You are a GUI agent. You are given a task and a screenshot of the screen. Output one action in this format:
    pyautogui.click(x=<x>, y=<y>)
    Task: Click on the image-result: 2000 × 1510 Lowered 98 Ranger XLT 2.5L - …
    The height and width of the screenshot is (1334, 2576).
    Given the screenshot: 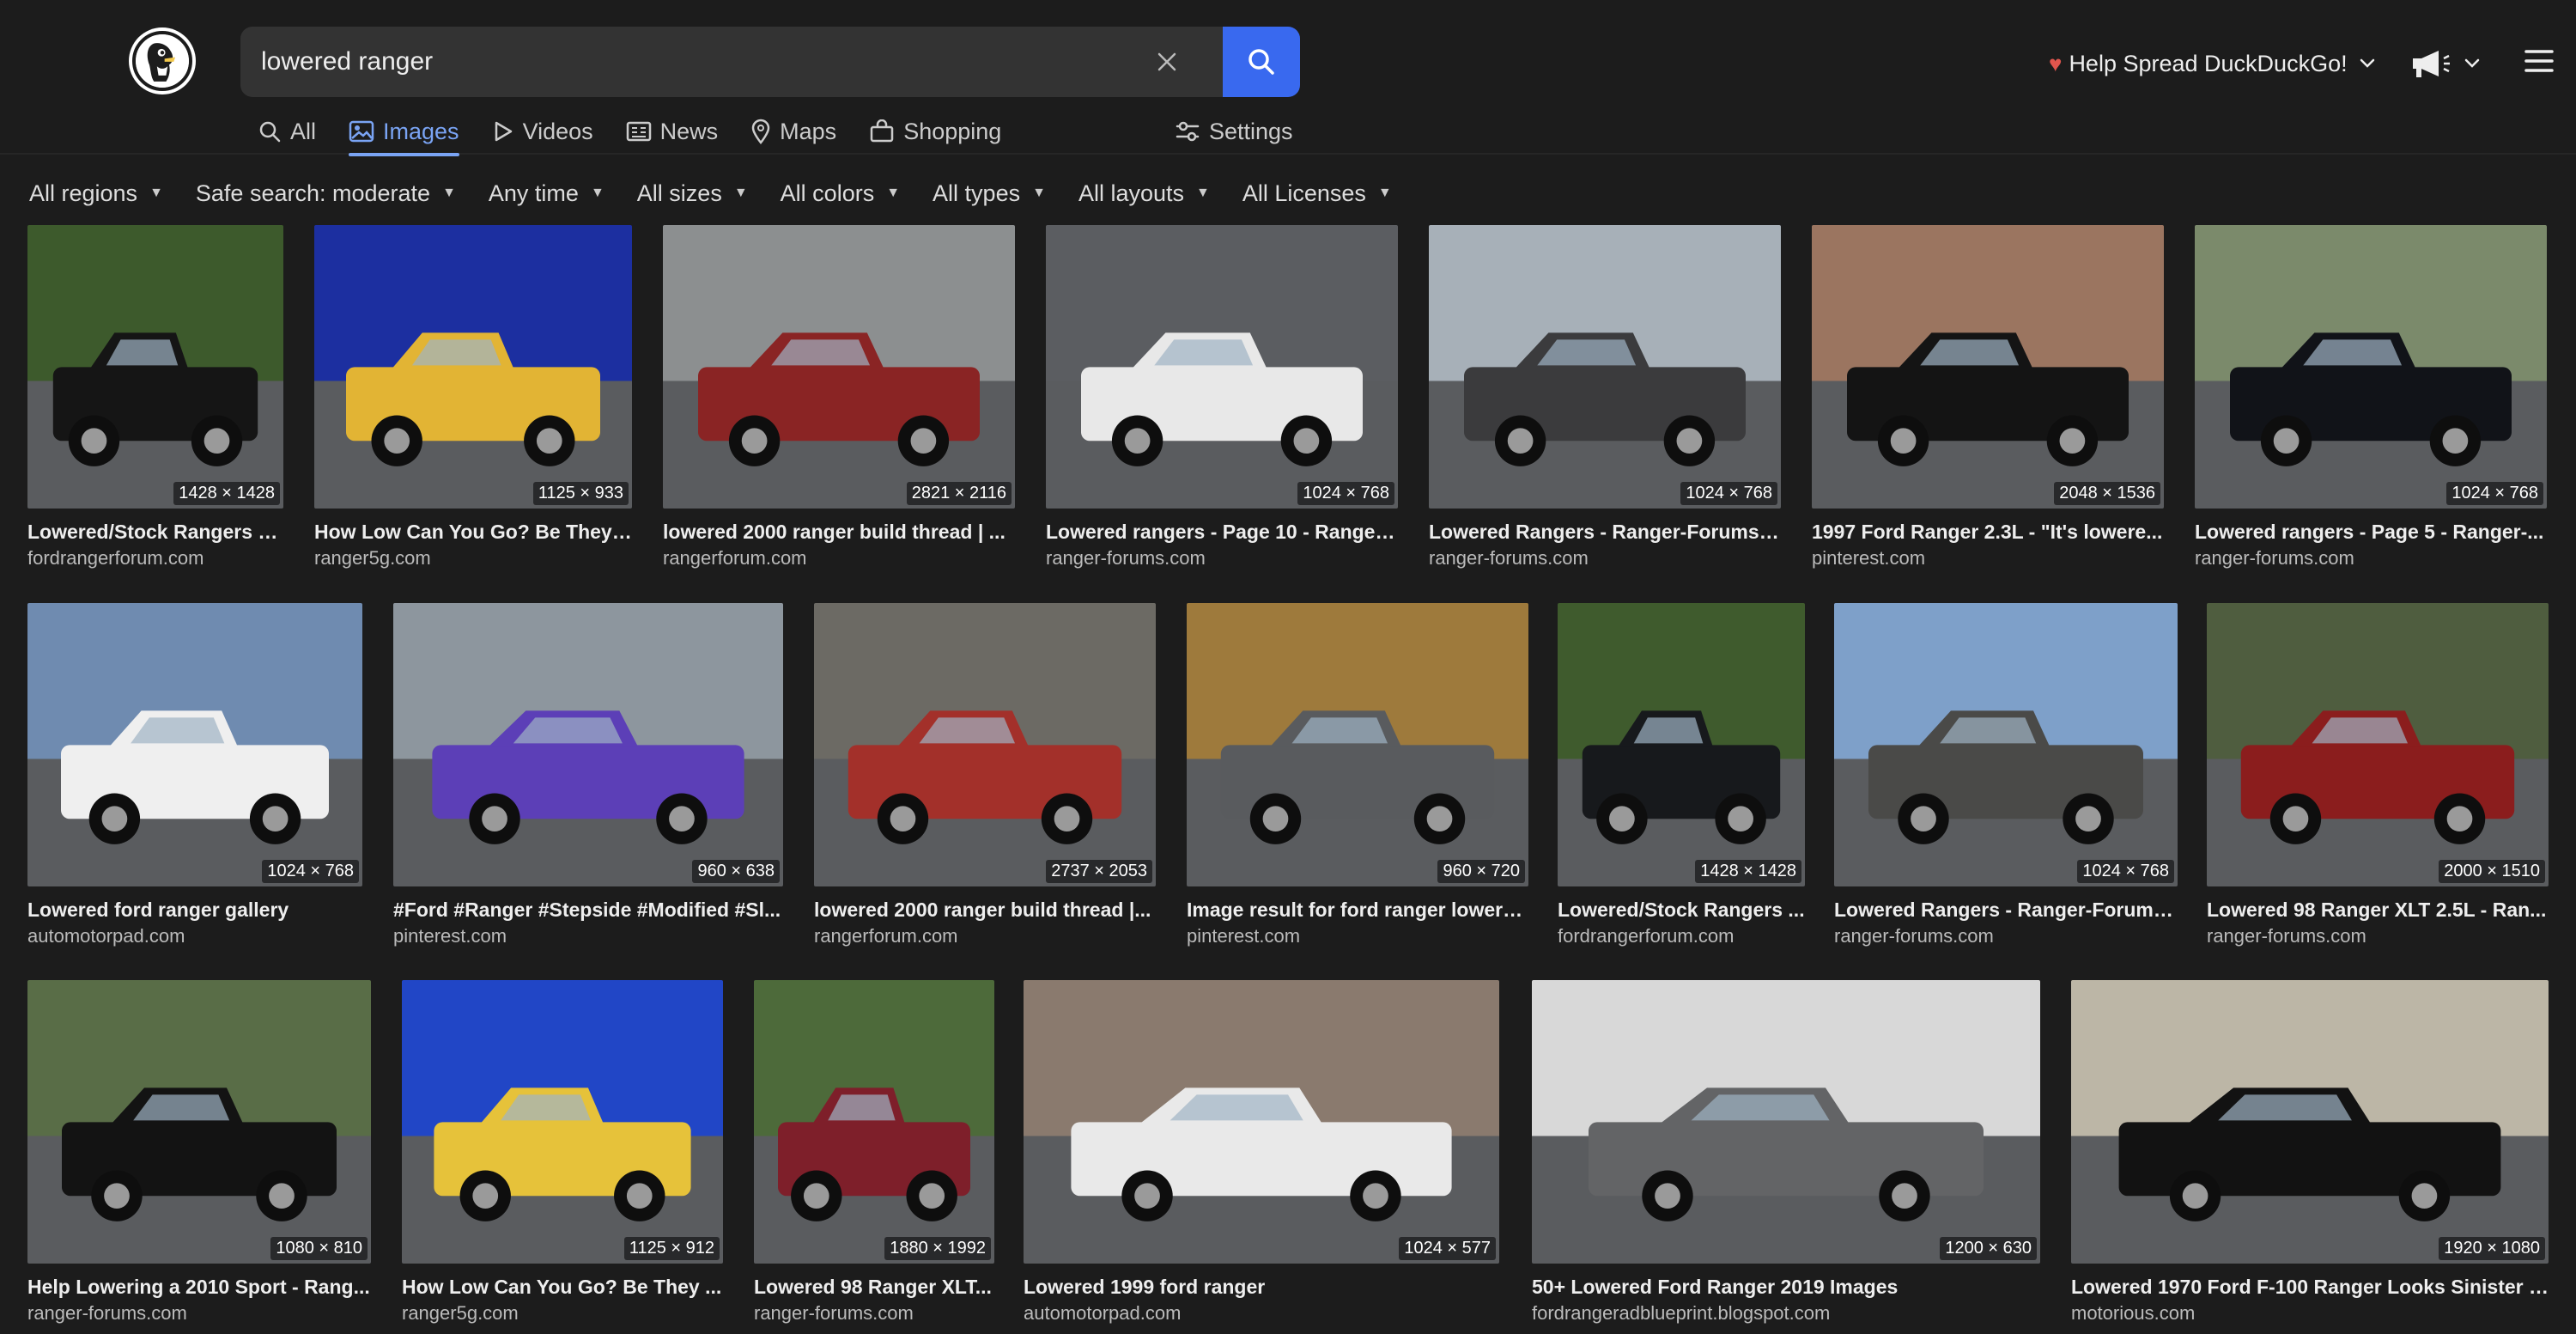 What is the action you would take?
    pyautogui.click(x=2378, y=775)
    